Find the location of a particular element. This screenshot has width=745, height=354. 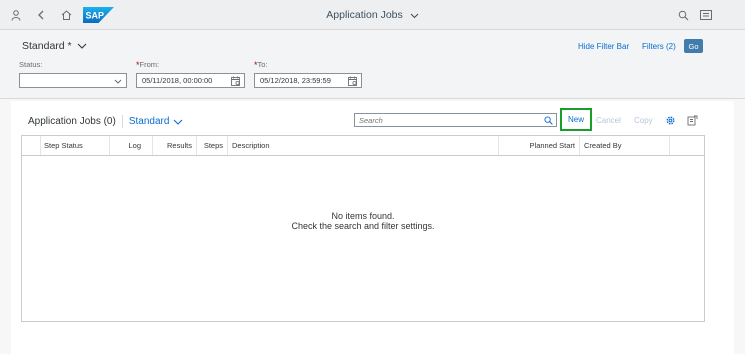

new-button: New is located at coordinates (576, 119).